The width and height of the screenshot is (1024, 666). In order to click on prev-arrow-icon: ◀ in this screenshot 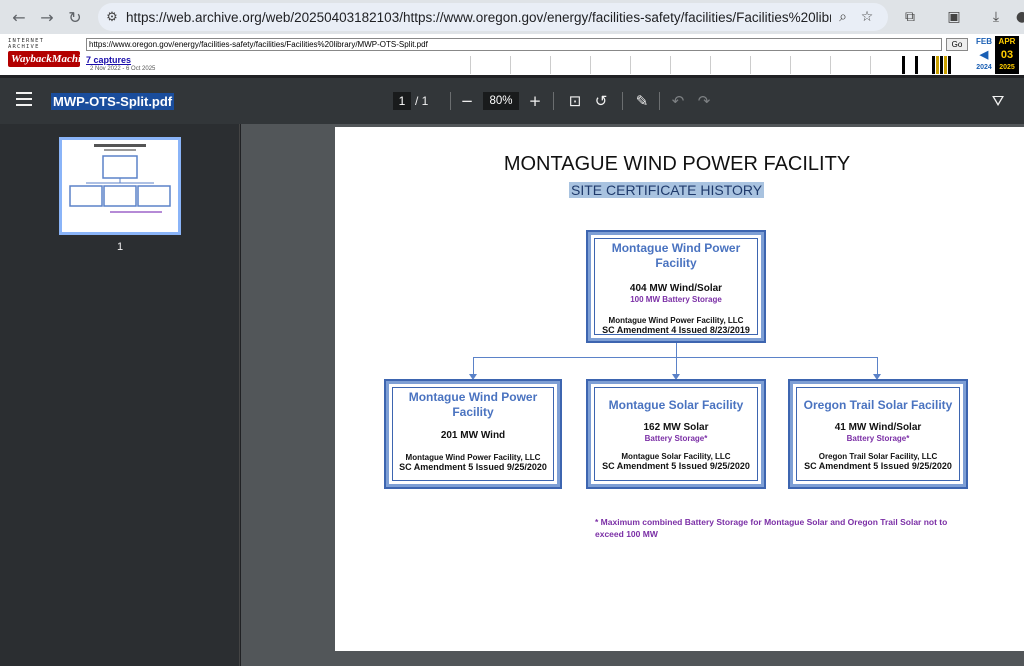, I will do `click(984, 55)`.